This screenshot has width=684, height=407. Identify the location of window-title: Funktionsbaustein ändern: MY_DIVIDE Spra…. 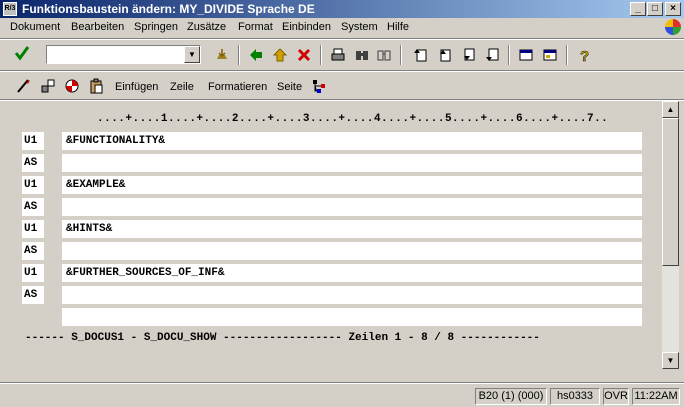
(168, 9).